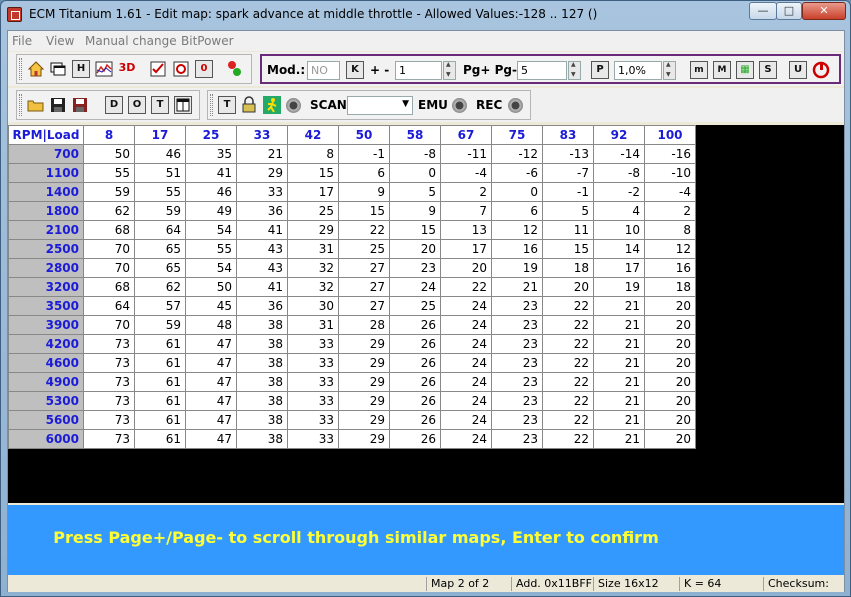 The width and height of the screenshot is (851, 597). I want to click on map-cell: 31, so click(313, 325).